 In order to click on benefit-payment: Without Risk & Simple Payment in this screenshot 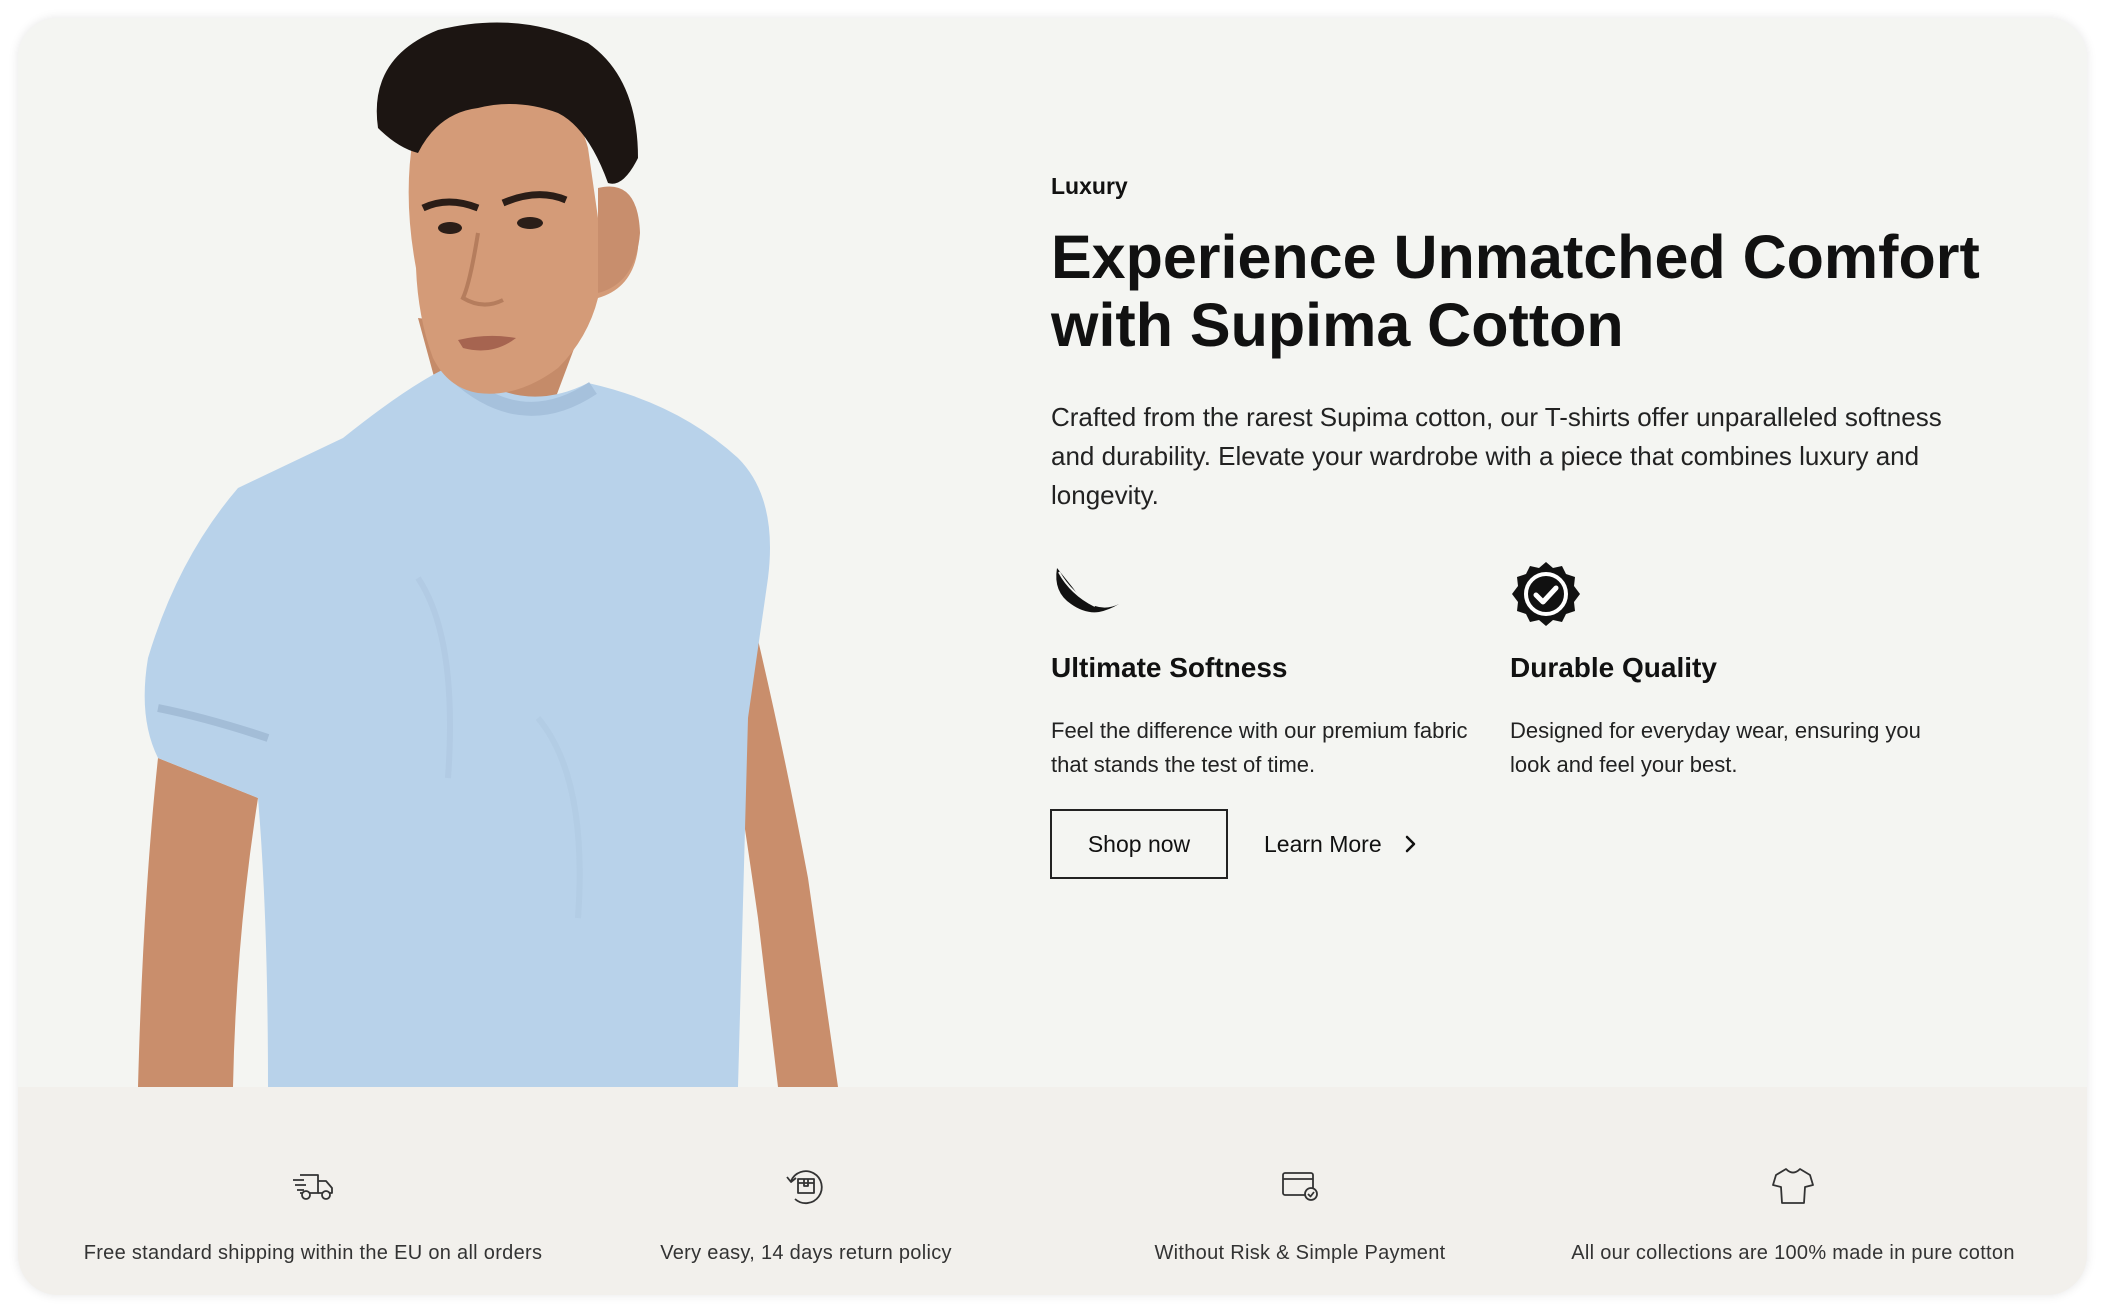, I will do `click(1300, 1191)`.